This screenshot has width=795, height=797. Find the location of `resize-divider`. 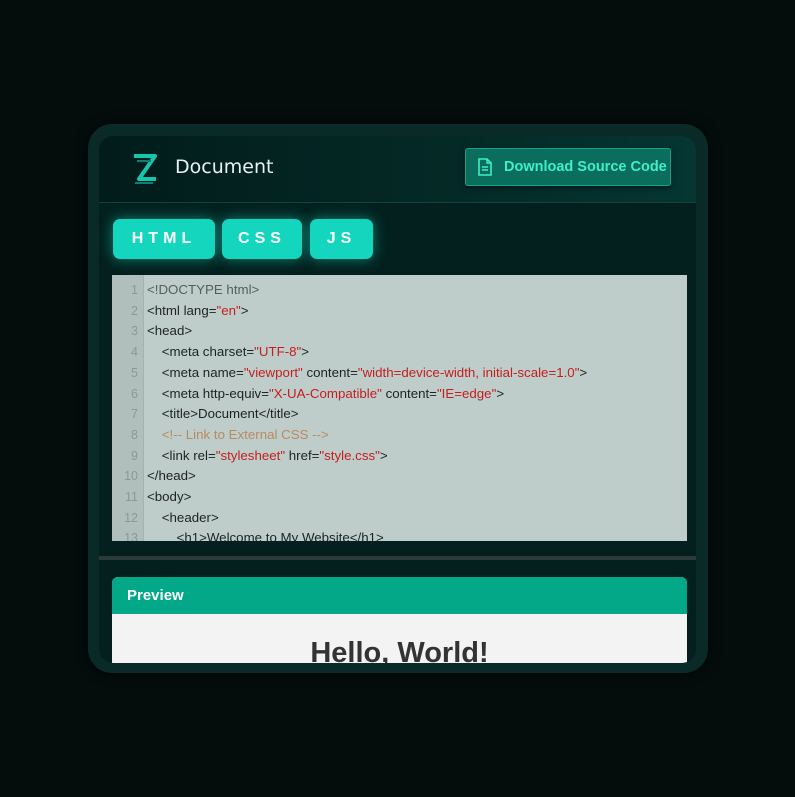

resize-divider is located at coordinates (397, 558).